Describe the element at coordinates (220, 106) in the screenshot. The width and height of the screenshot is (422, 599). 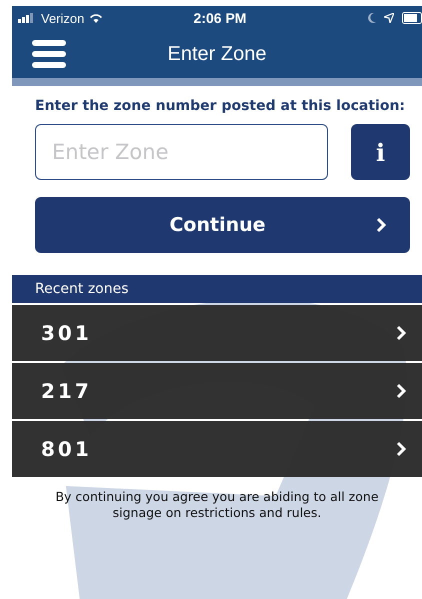
I see `prompt-label: Enter the zone number posted at this location:` at that location.